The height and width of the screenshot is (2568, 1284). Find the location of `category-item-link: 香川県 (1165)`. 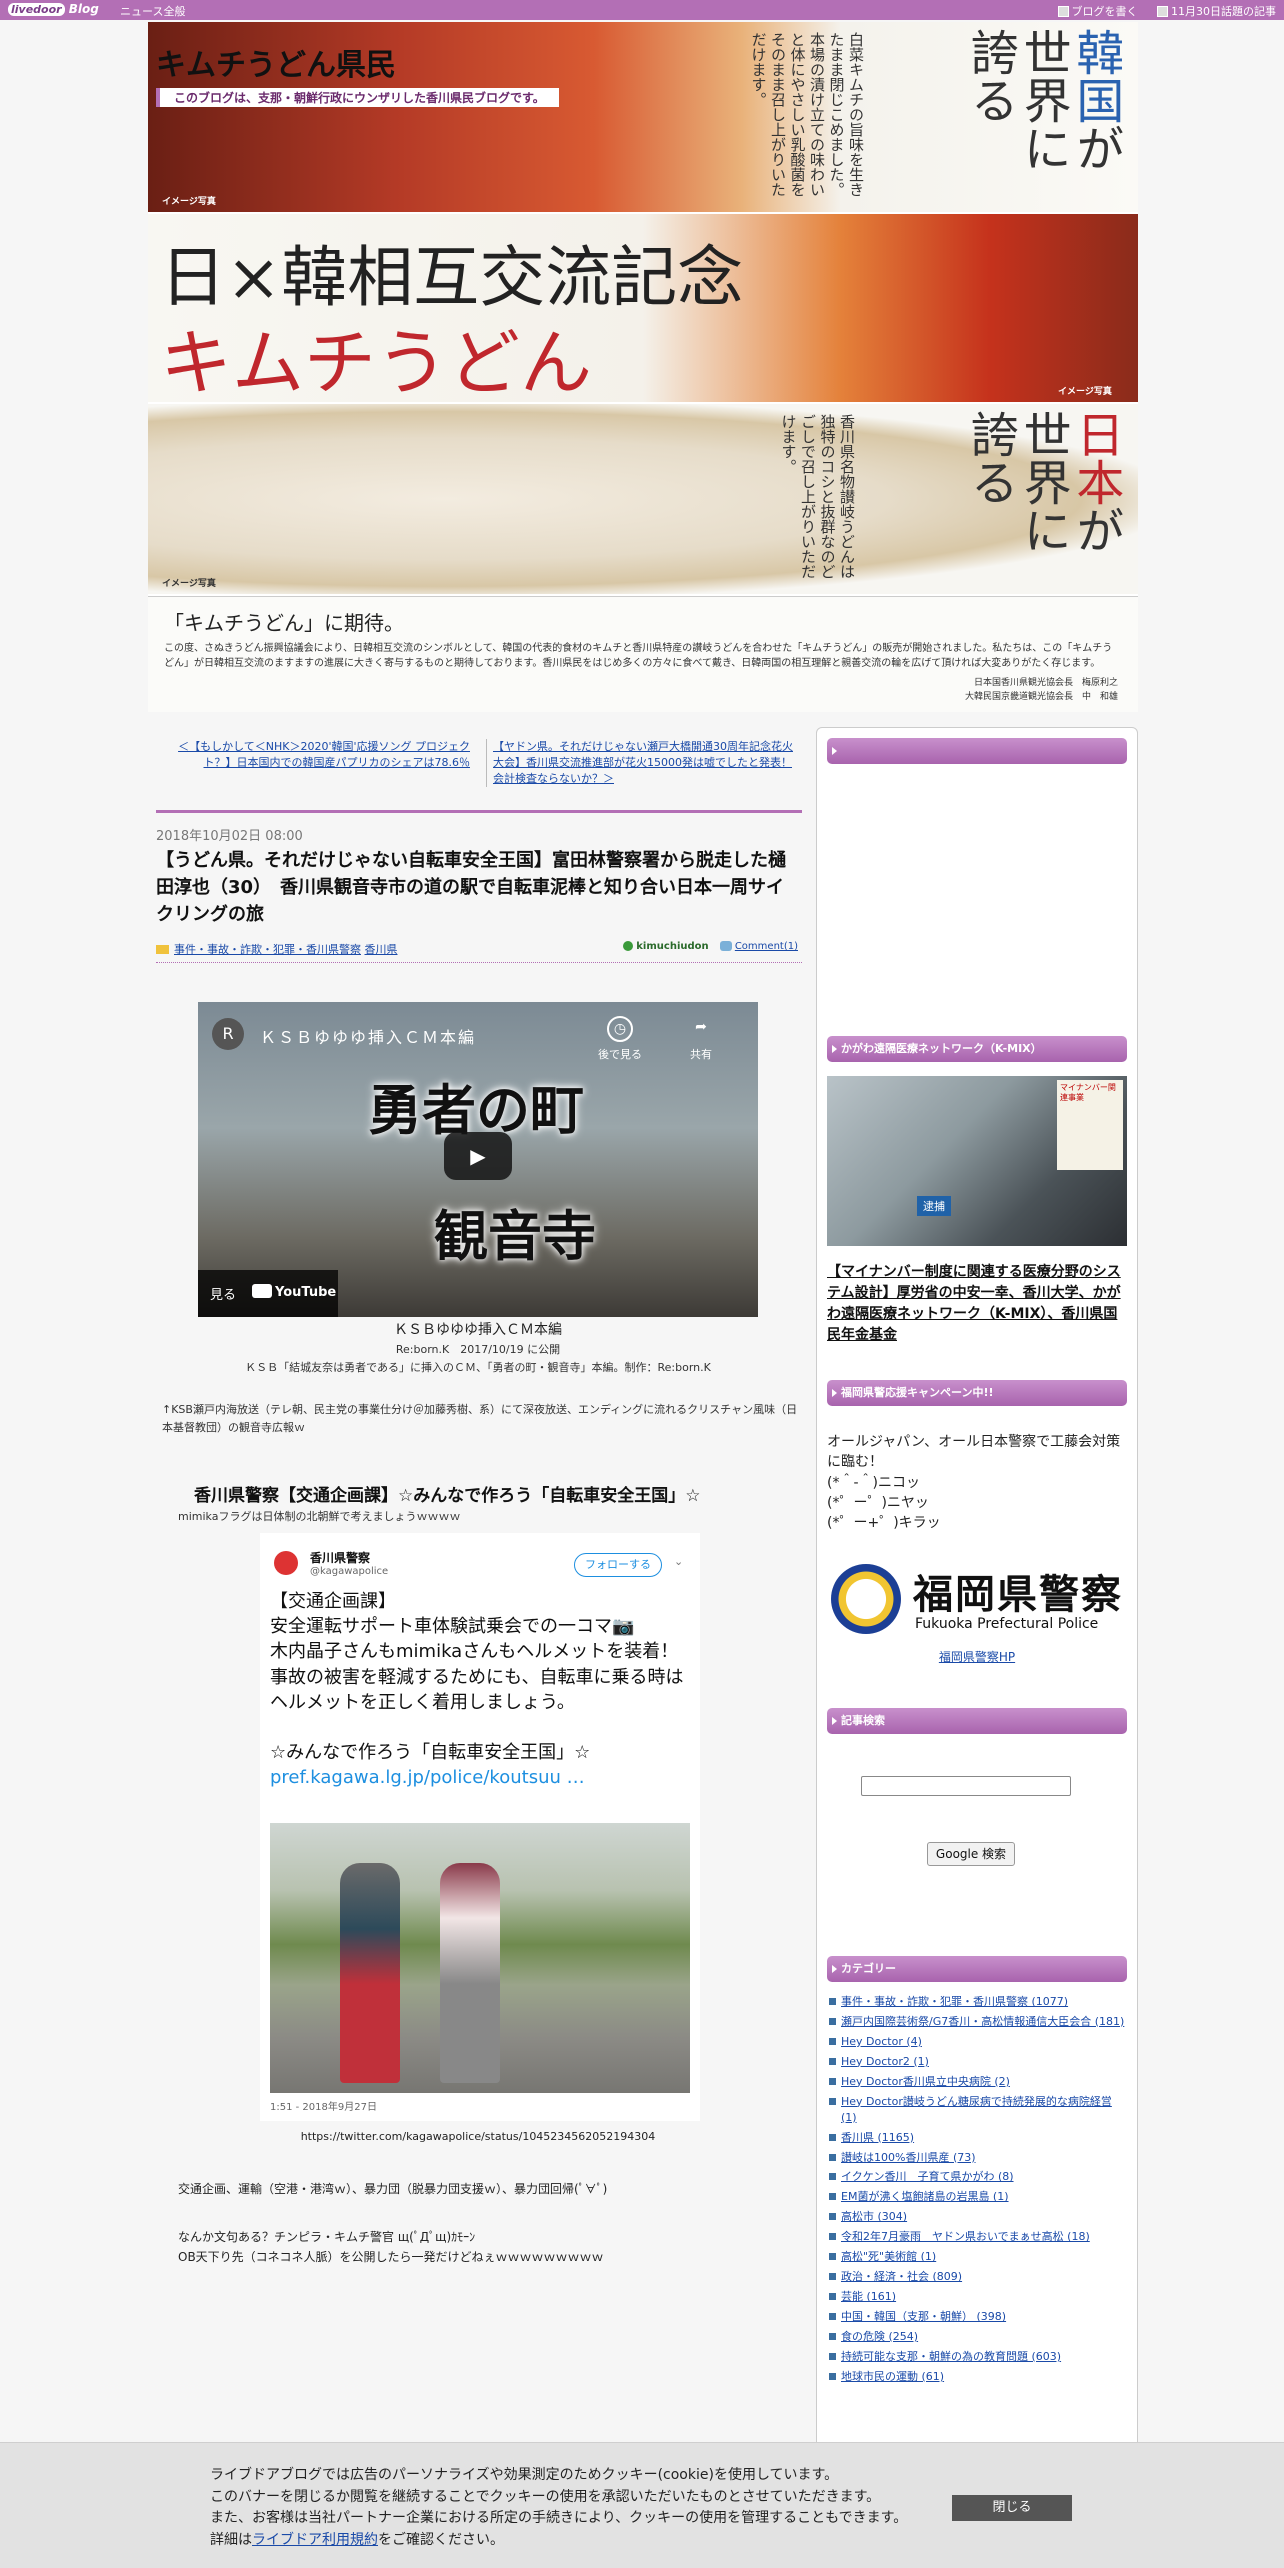

category-item-link: 香川県 (1165) is located at coordinates (877, 2137).